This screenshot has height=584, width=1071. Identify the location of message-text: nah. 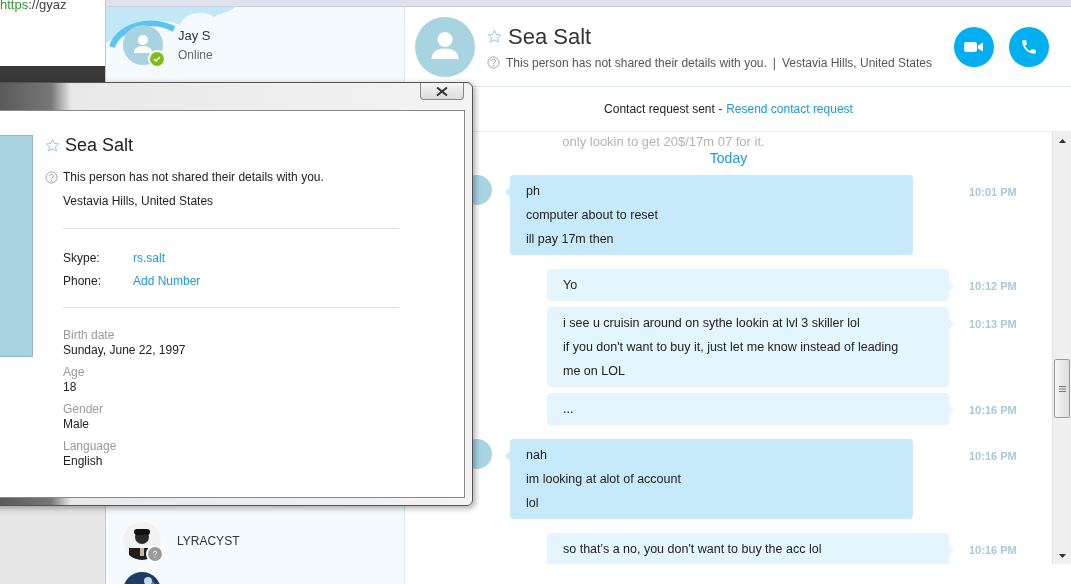
(537, 455).